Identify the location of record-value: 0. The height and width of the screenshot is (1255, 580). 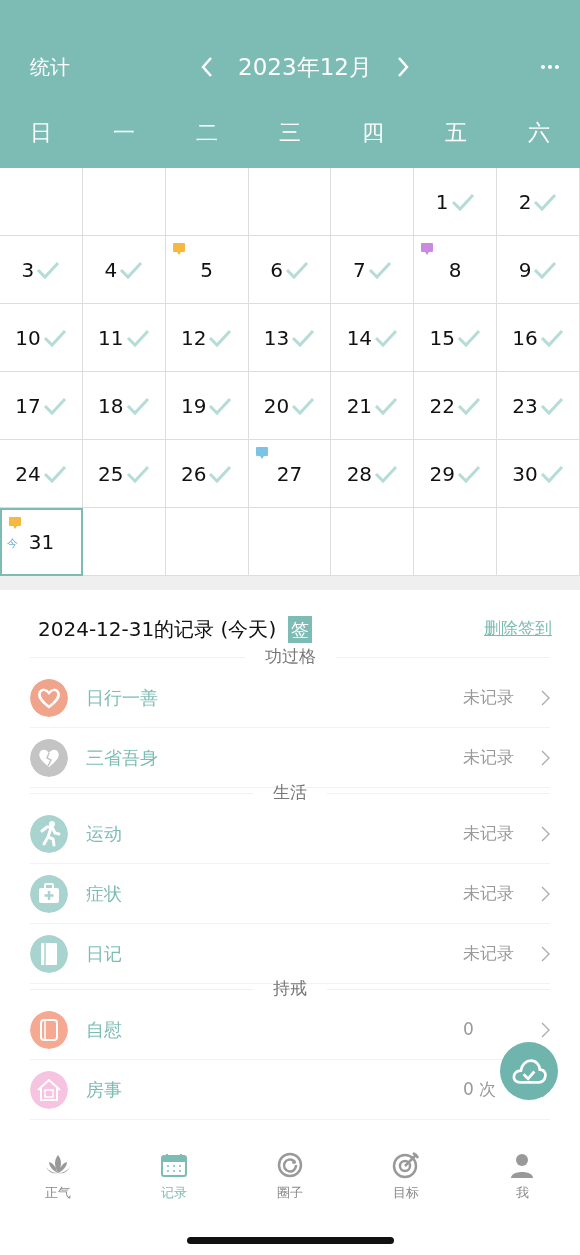
(469, 1029).